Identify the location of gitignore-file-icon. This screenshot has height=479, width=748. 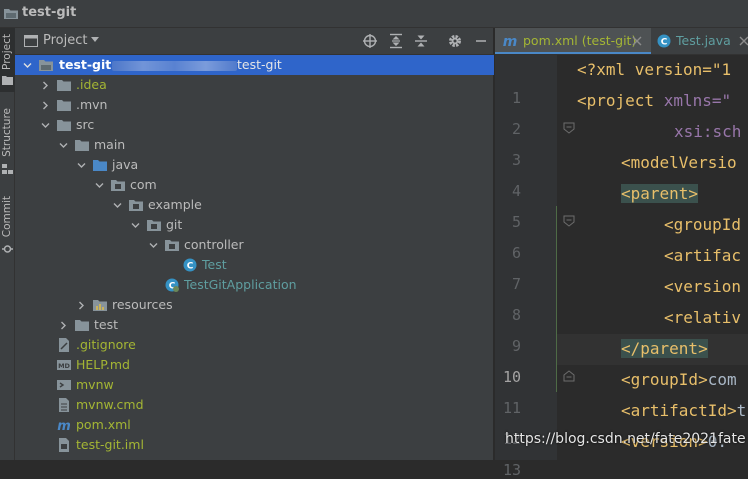
(64, 345).